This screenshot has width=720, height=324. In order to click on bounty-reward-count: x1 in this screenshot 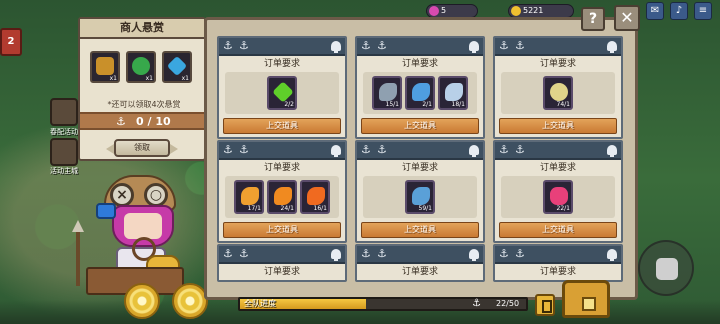, I will do `click(185, 78)`.